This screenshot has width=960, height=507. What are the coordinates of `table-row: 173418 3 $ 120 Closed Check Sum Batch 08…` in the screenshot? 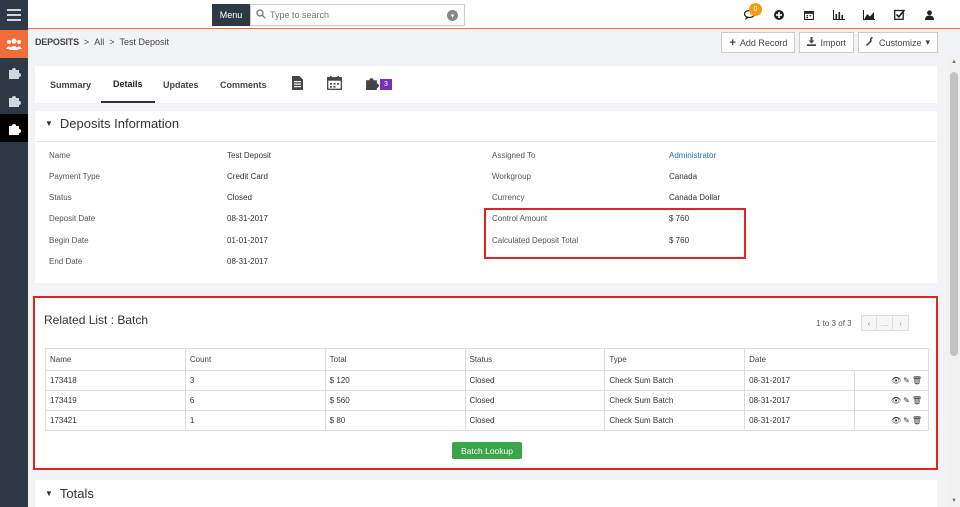 It's located at (487, 380).